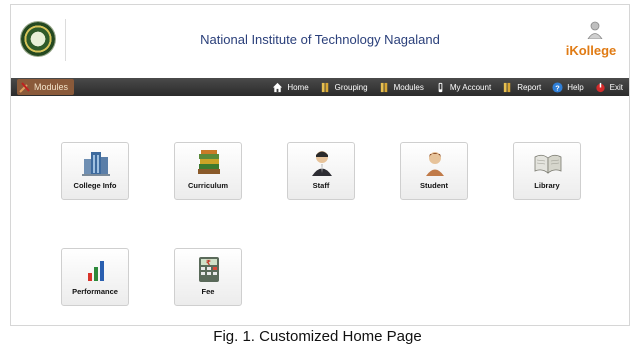 Image resolution: width=635 pixels, height=356 pixels. What do you see at coordinates (209, 162) in the screenshot?
I see `books-stack-icon` at bounding box center [209, 162].